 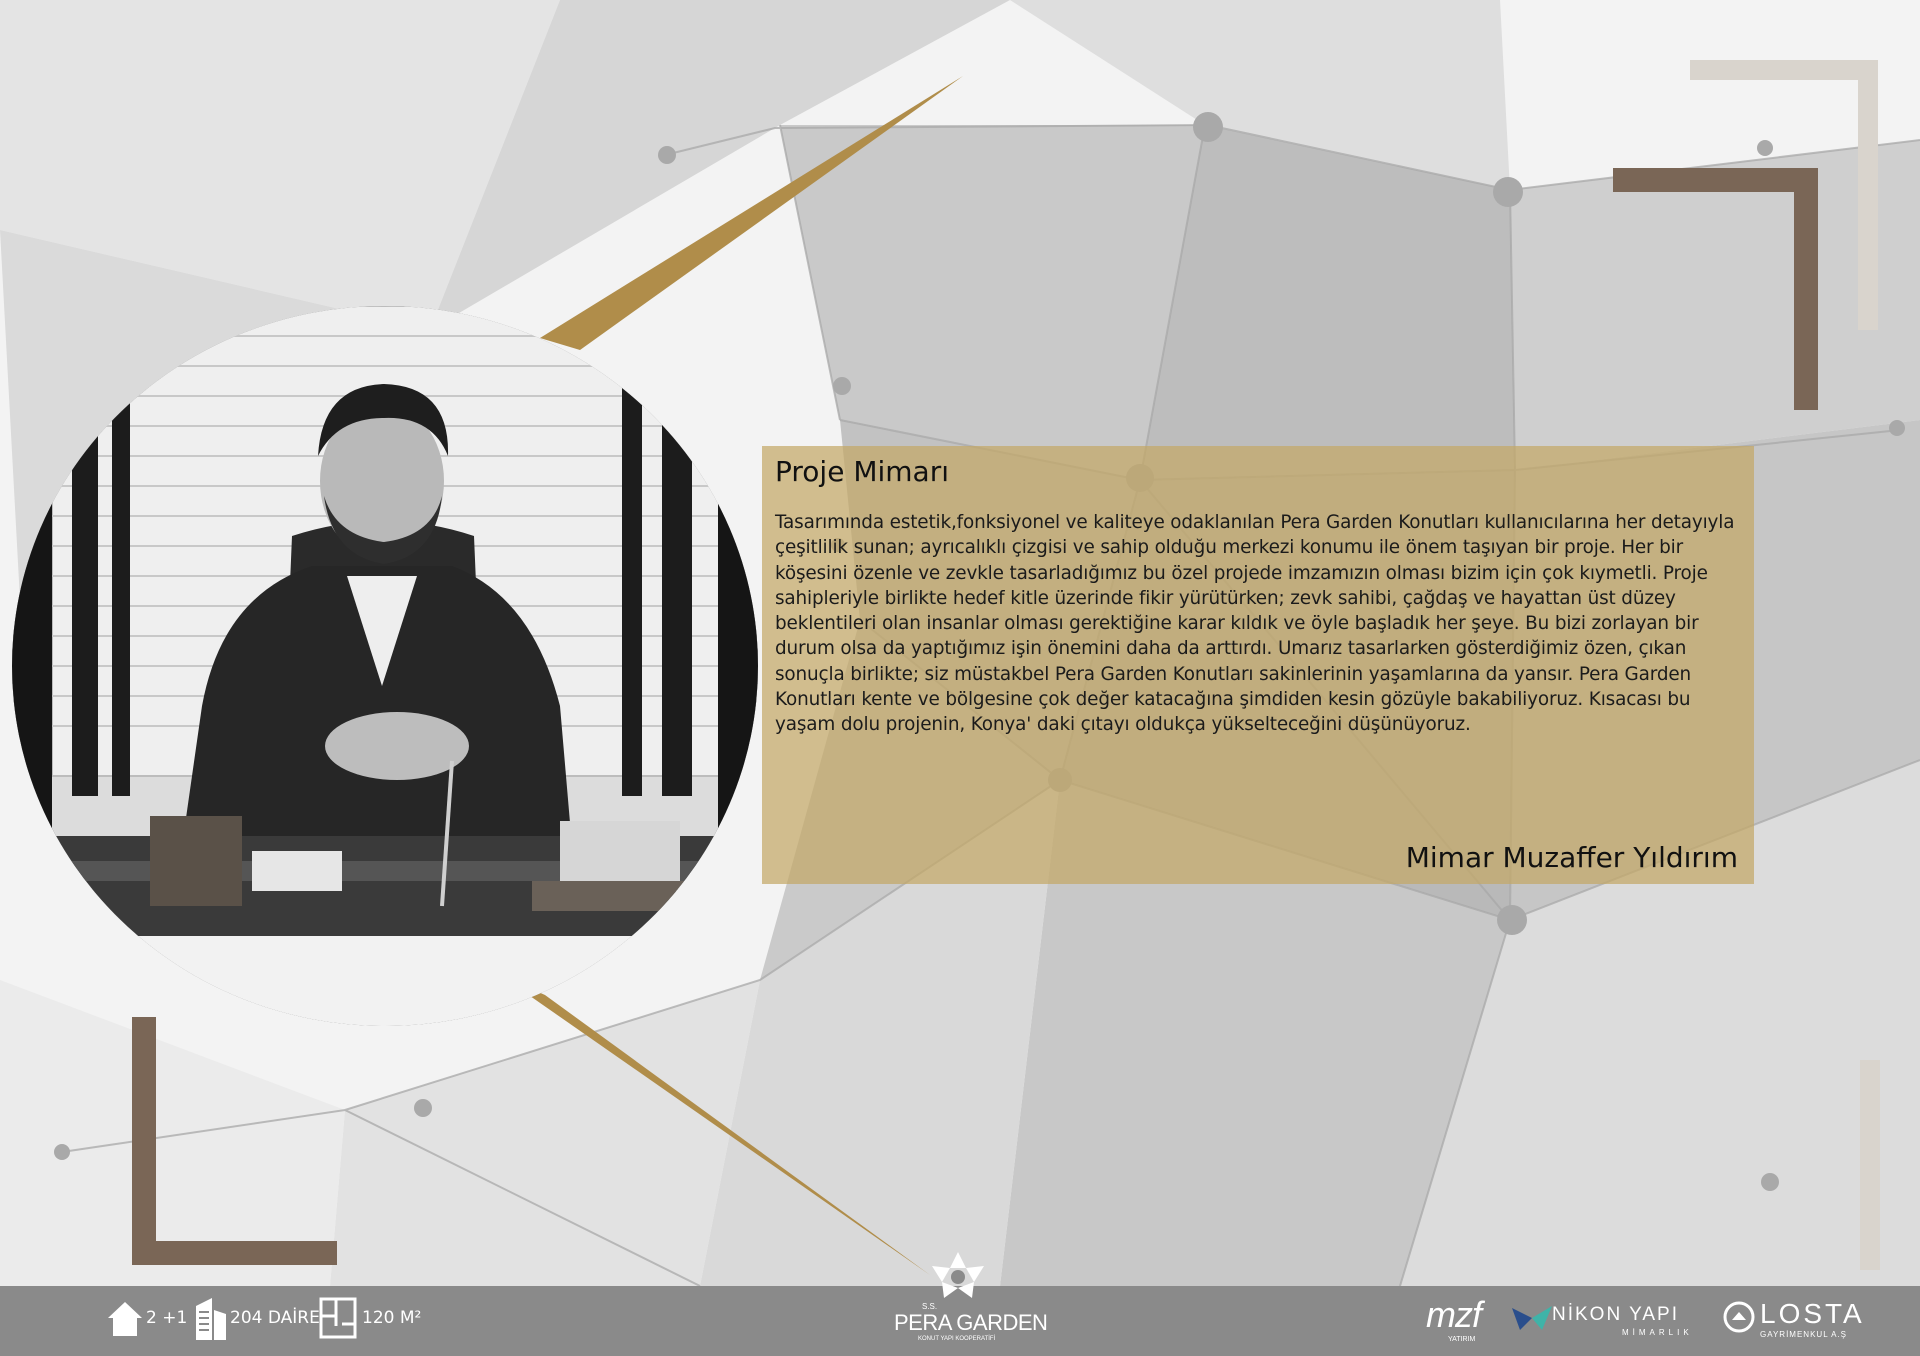 What do you see at coordinates (958, 1280) in the screenshot?
I see `flower-logo-icon` at bounding box center [958, 1280].